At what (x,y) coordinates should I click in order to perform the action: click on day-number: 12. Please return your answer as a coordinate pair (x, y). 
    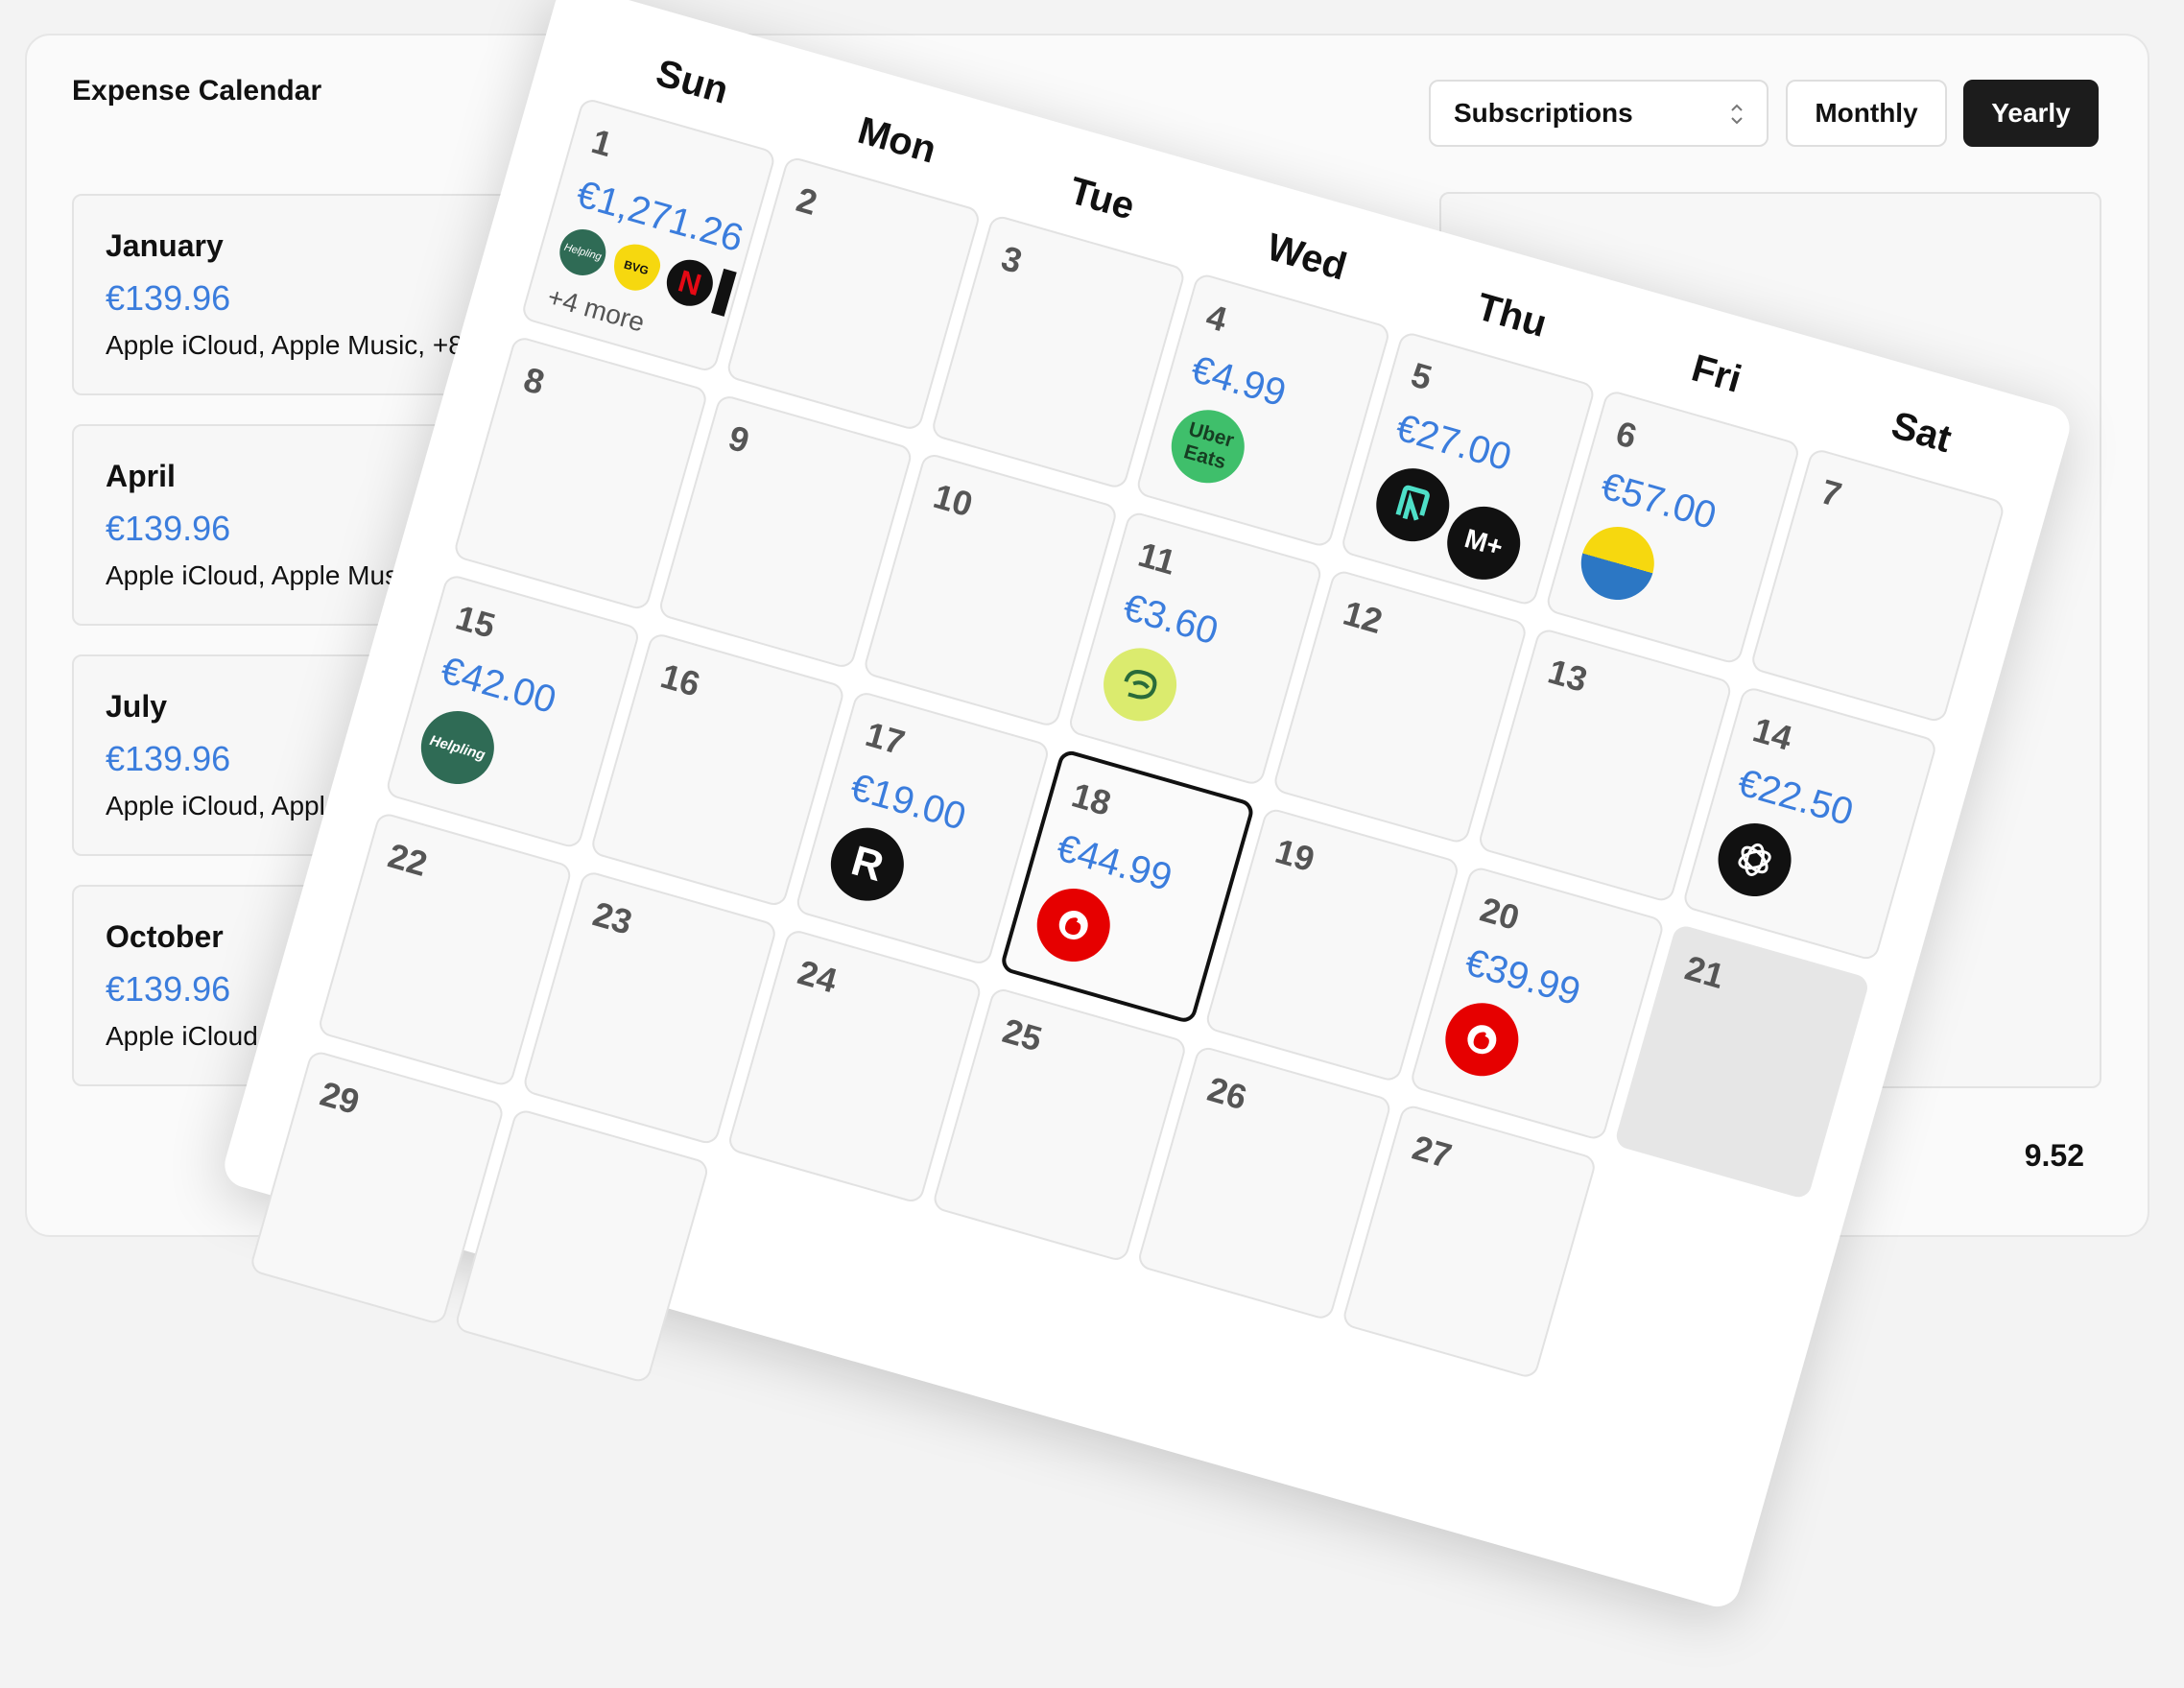
    Looking at the image, I should click on (1363, 617).